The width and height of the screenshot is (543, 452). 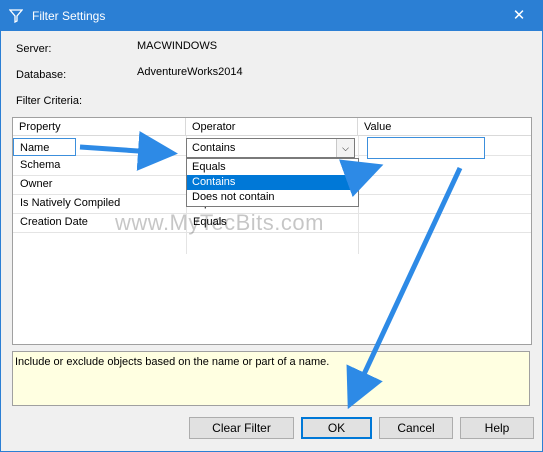 What do you see at coordinates (272, 127) in the screenshot?
I see `column-header-operator: Operator` at bounding box center [272, 127].